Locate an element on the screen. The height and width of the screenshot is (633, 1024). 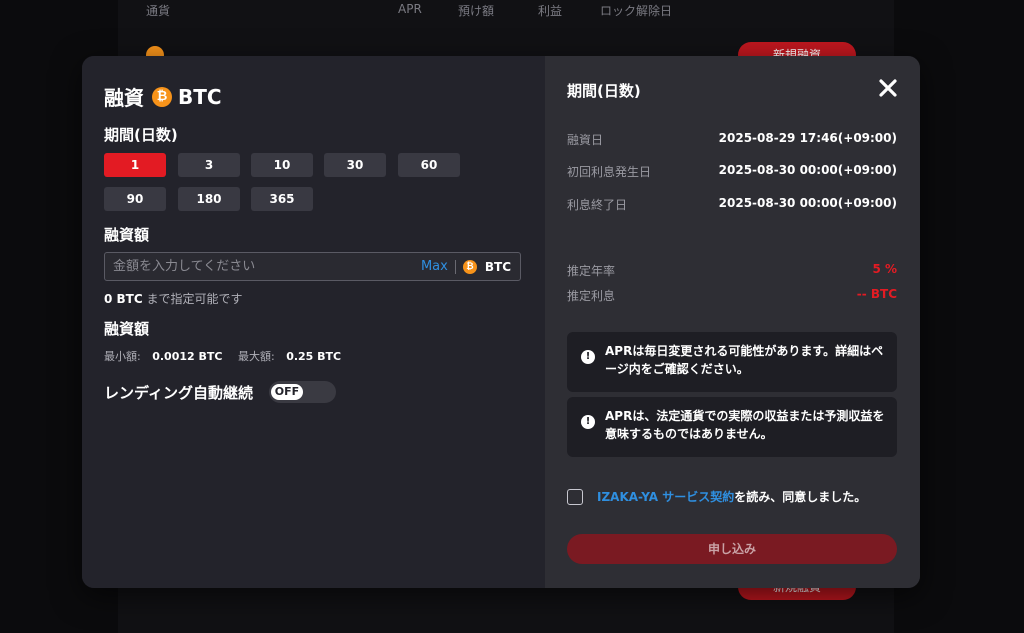
title-coin: BTC is located at coordinates (200, 96).